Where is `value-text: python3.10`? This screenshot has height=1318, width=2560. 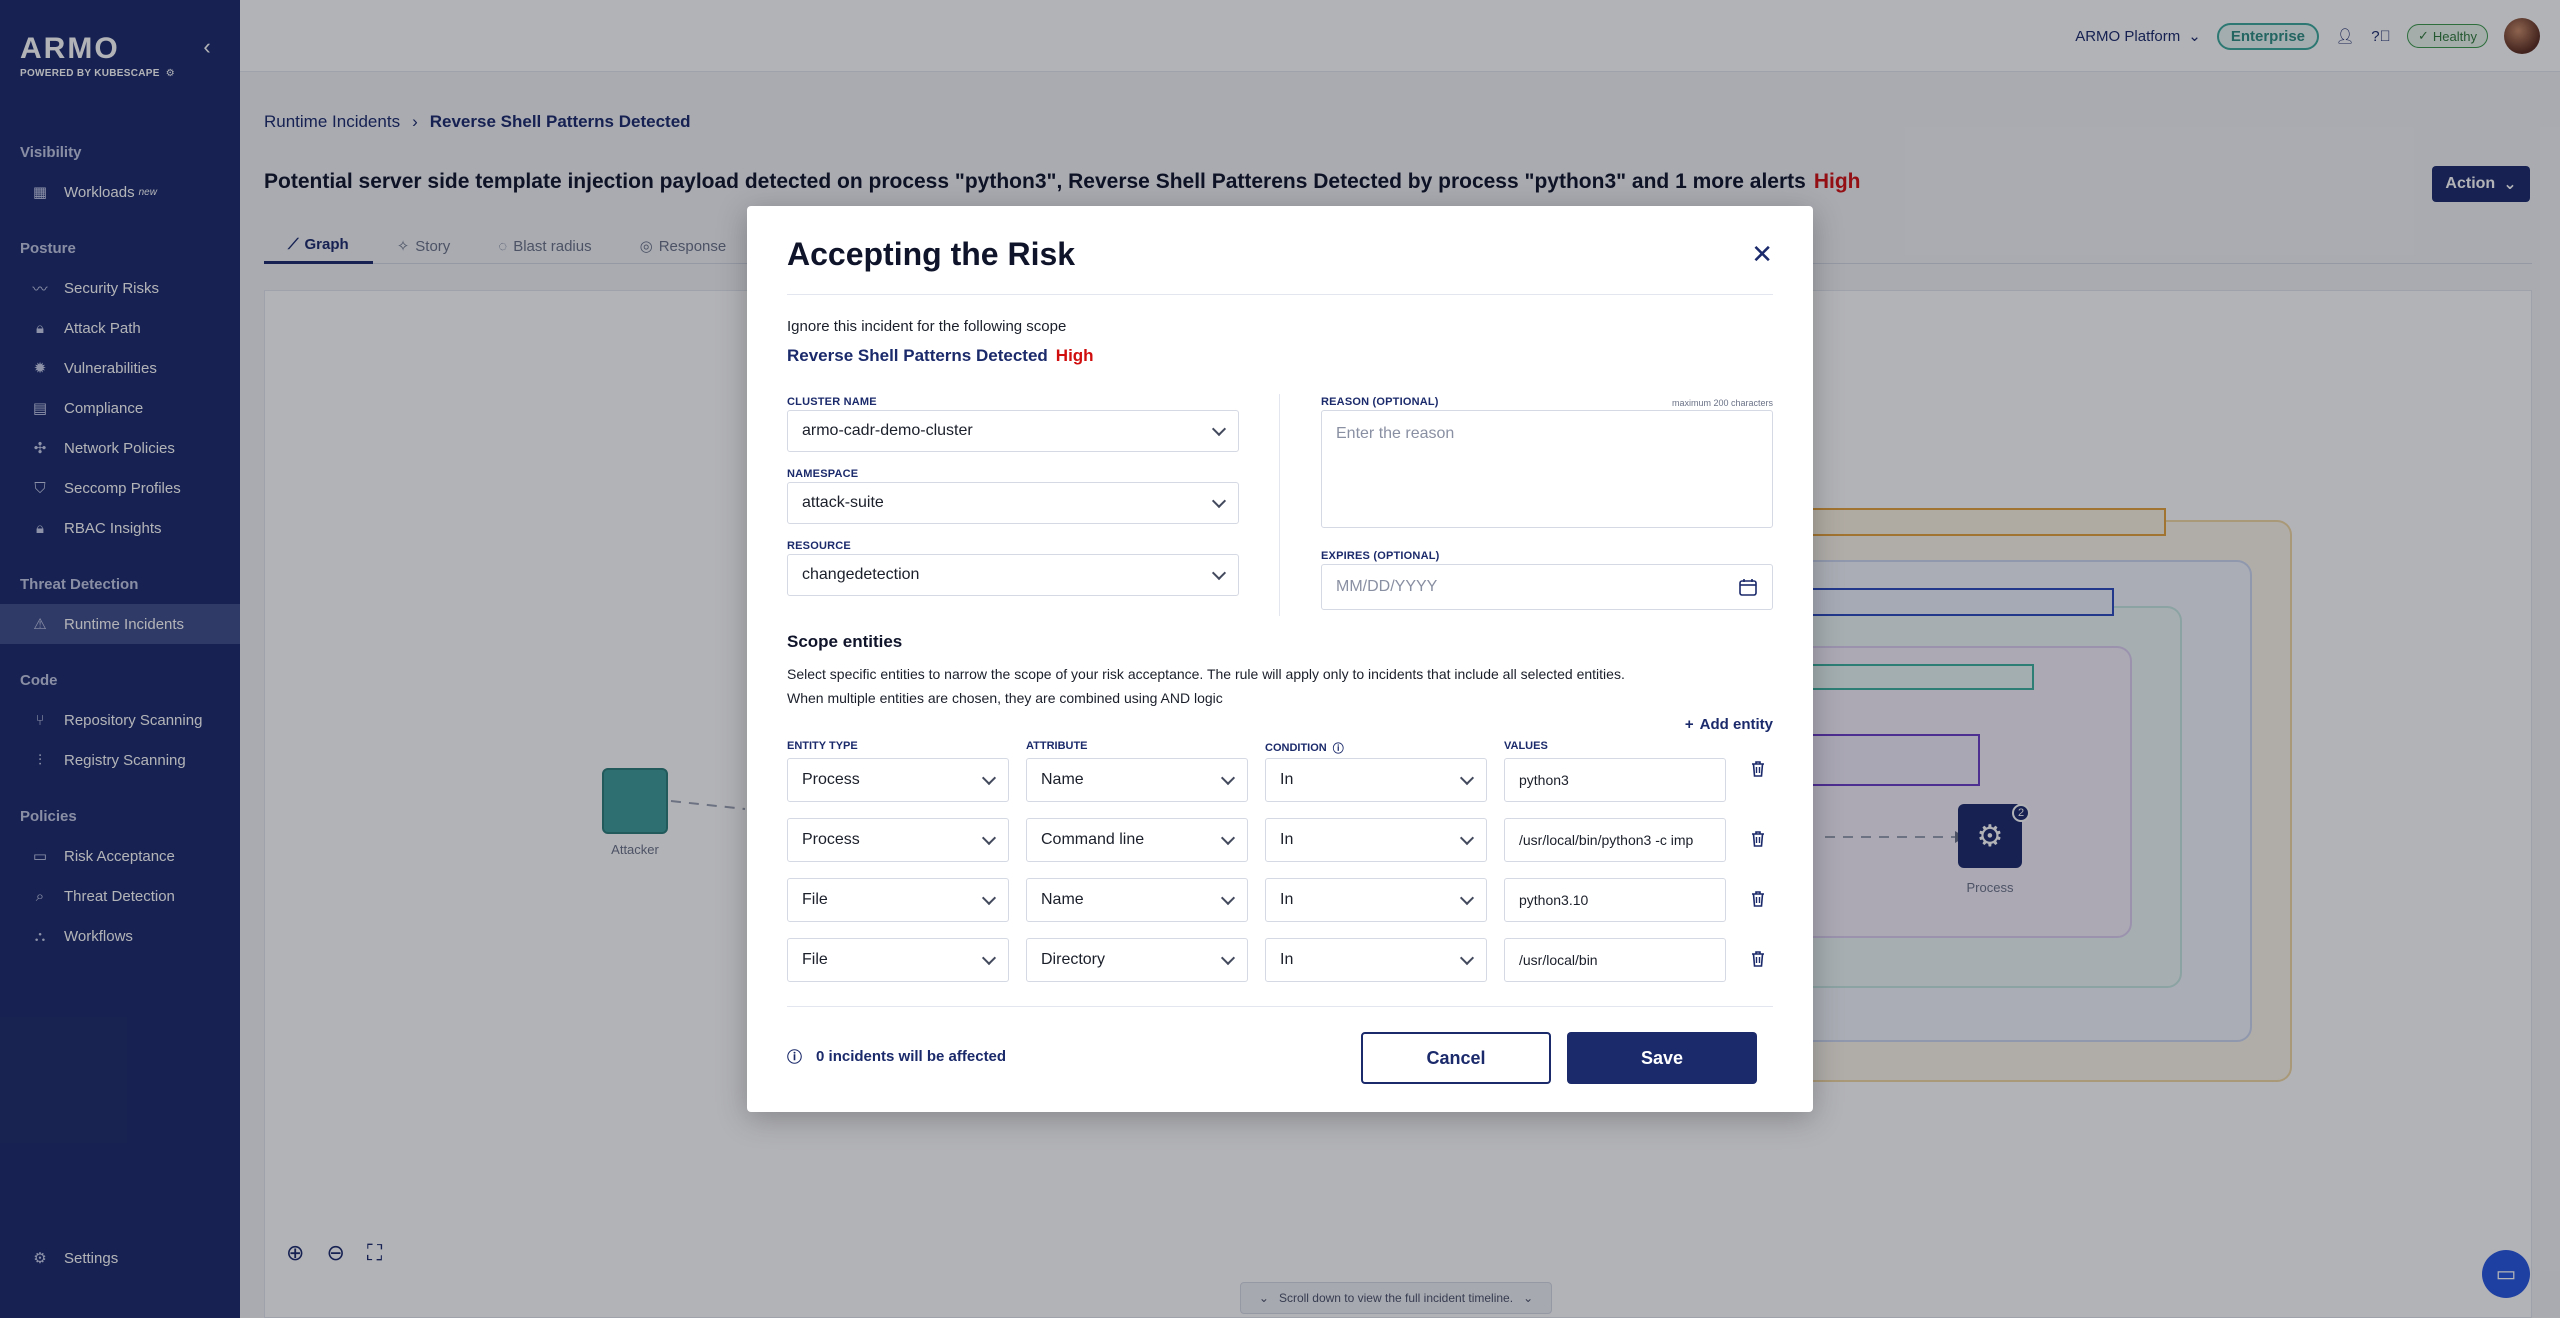 value-text: python3.10 is located at coordinates (1554, 900).